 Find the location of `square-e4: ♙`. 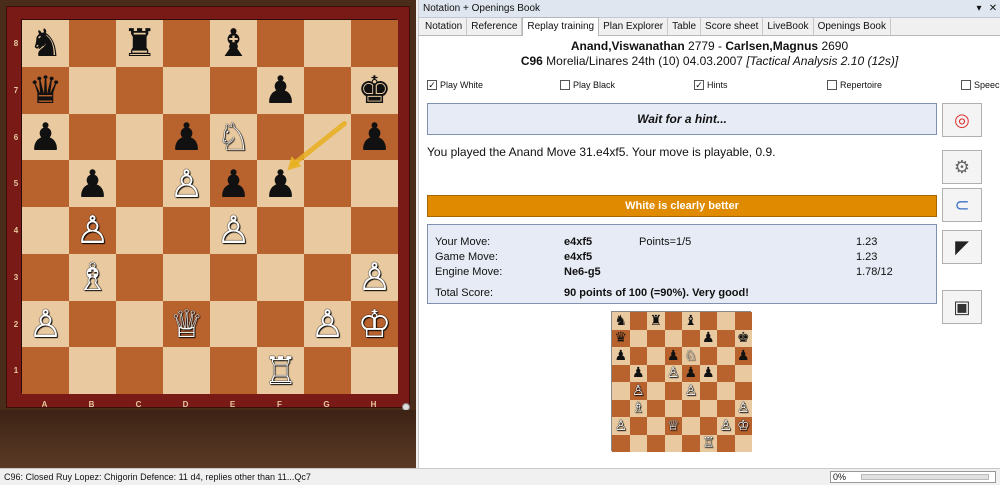

square-e4: ♙ is located at coordinates (233, 230).